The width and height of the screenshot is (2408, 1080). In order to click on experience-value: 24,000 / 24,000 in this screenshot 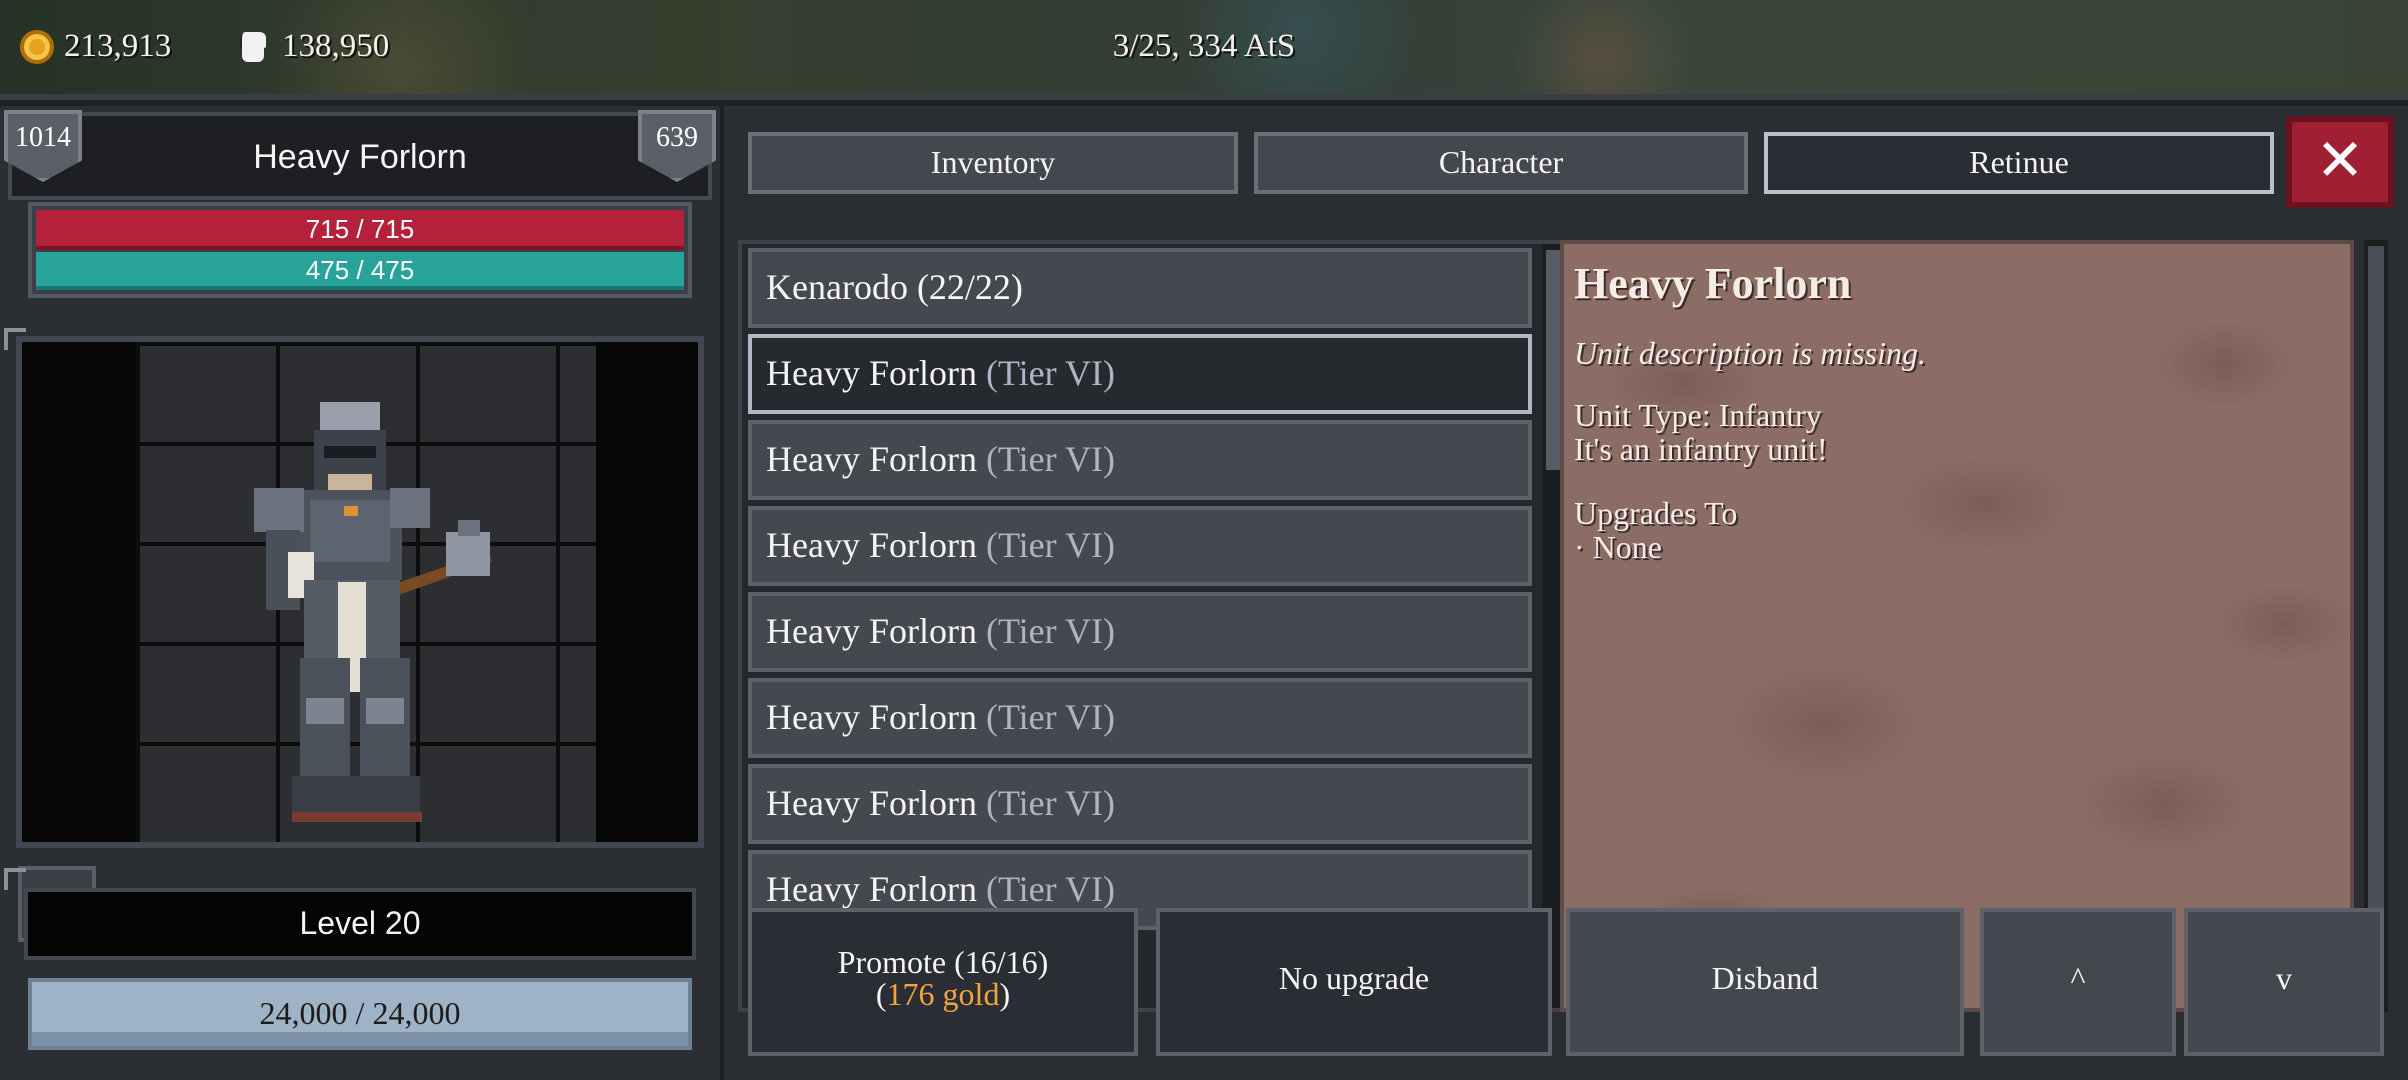, I will do `click(360, 1013)`.